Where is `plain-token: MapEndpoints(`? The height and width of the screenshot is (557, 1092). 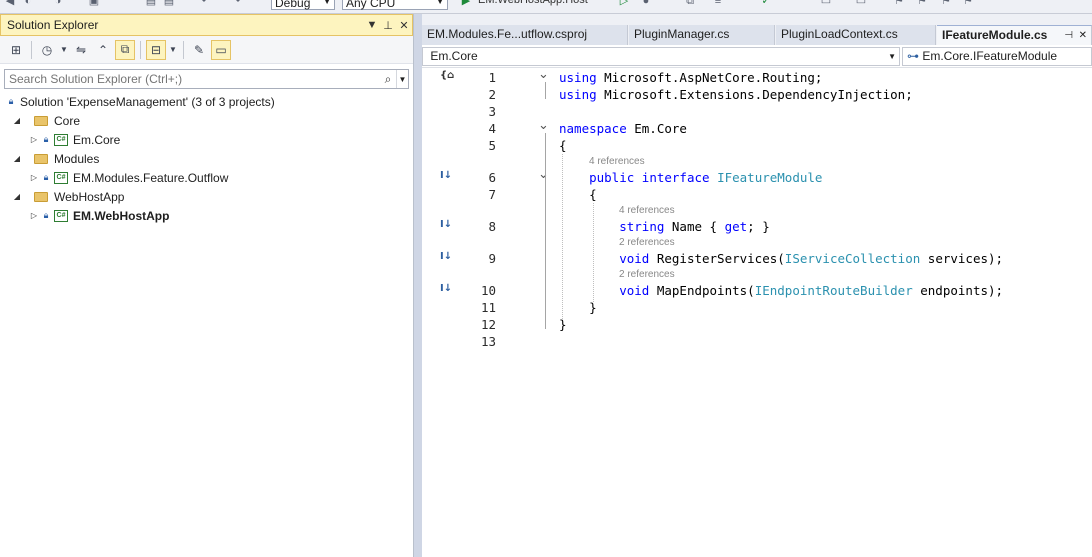
plain-token: MapEndpoints( is located at coordinates (702, 290).